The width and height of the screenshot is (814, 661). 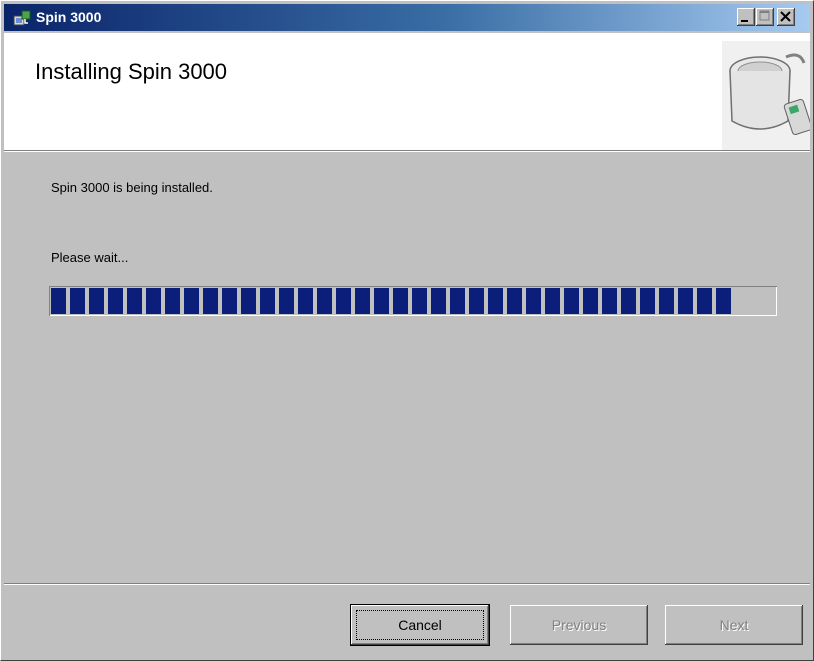 What do you see at coordinates (22, 18) in the screenshot?
I see `installer-app-icon` at bounding box center [22, 18].